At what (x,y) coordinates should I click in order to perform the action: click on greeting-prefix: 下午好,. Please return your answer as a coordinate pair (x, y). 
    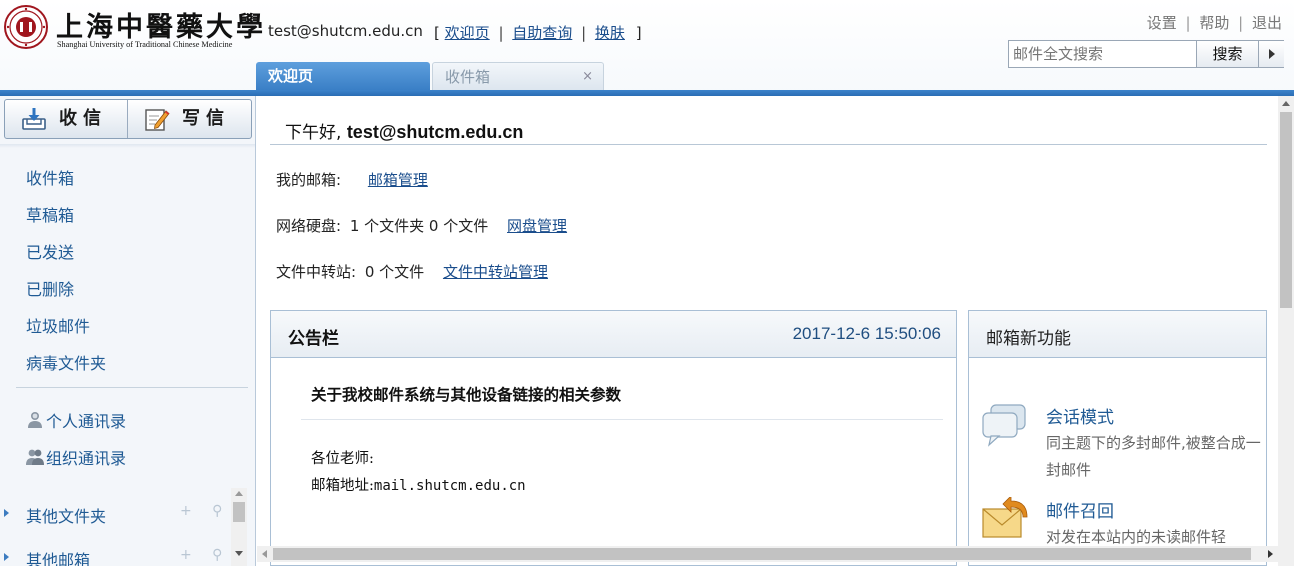
    Looking at the image, I should click on (313, 133).